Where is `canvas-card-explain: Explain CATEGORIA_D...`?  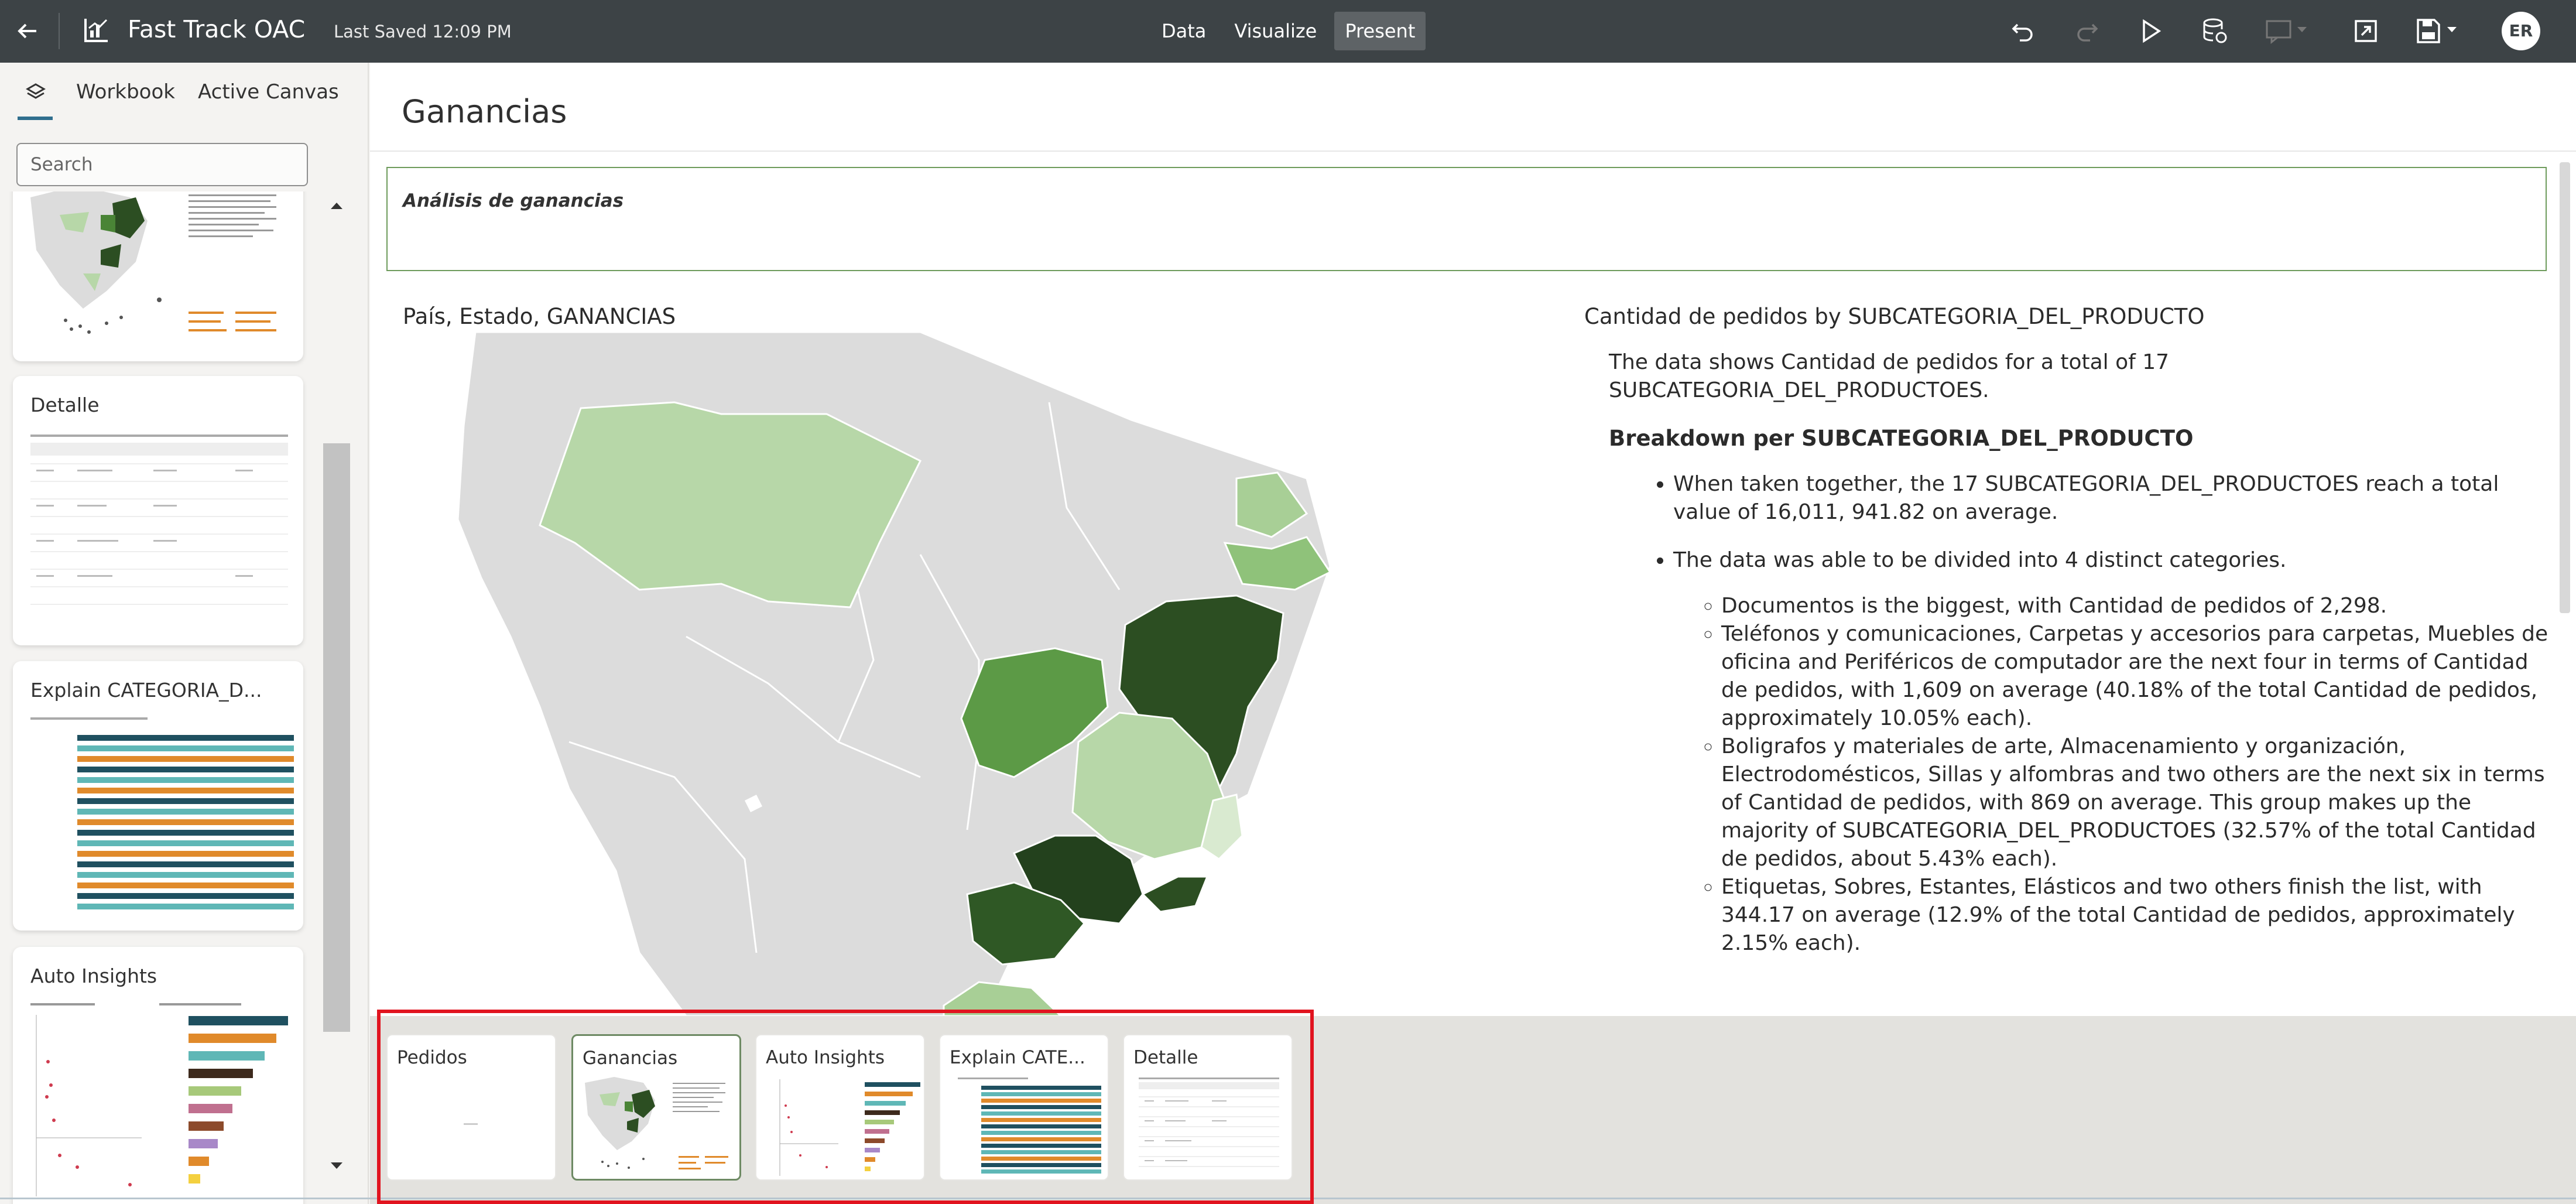 canvas-card-explain: Explain CATEGORIA_D... is located at coordinates (158, 796).